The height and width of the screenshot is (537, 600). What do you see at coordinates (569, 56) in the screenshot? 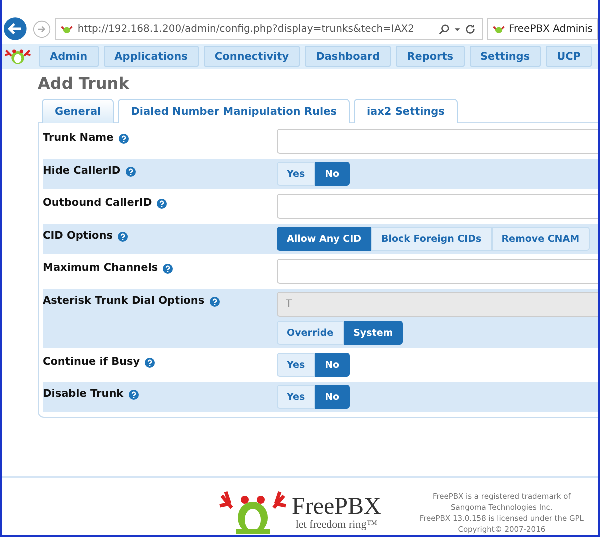
I see `nav-menu-button: UCP` at bounding box center [569, 56].